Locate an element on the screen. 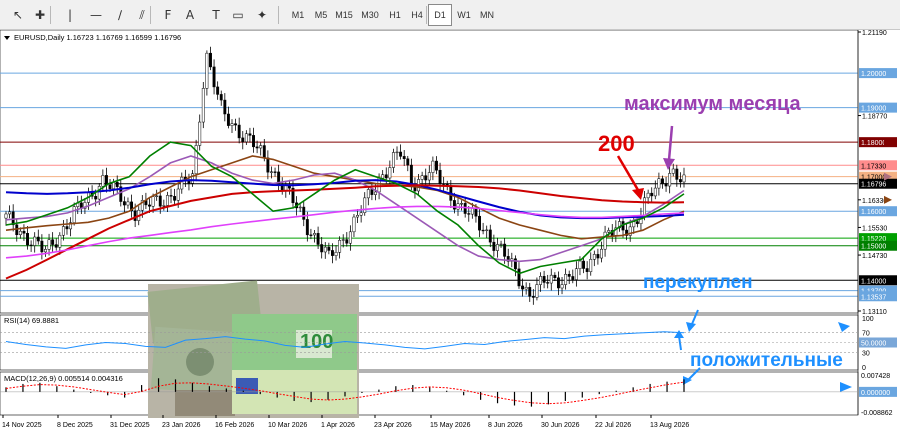 This screenshot has height=442, width=900. timeframe-mn: MN is located at coordinates (487, 15).